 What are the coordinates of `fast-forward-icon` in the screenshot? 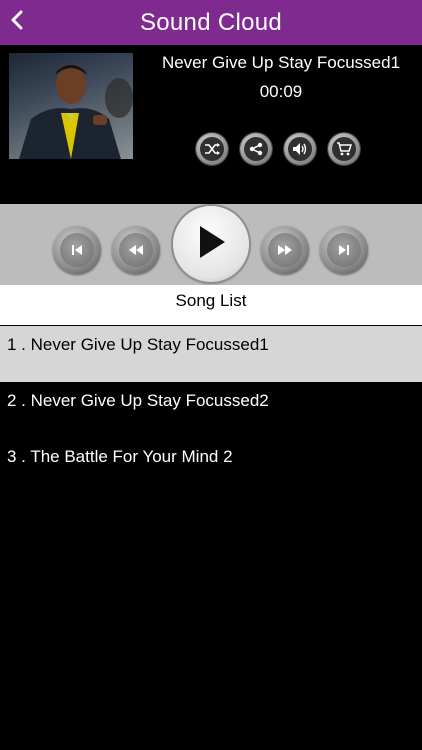 It's located at (285, 250).